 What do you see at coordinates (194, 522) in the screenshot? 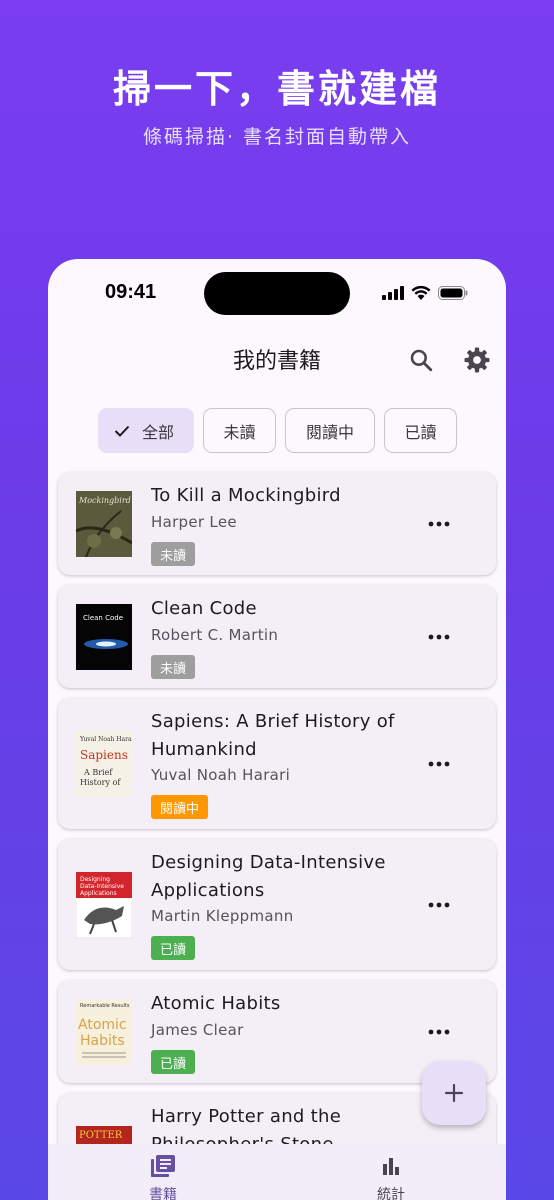
I see `book-author: Harper Lee` at bounding box center [194, 522].